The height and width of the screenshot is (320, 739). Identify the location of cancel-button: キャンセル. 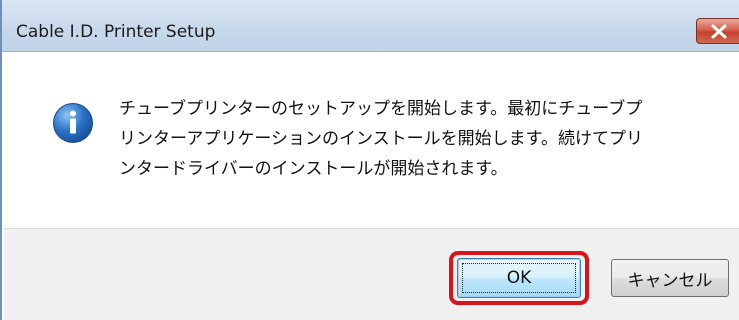
(670, 278).